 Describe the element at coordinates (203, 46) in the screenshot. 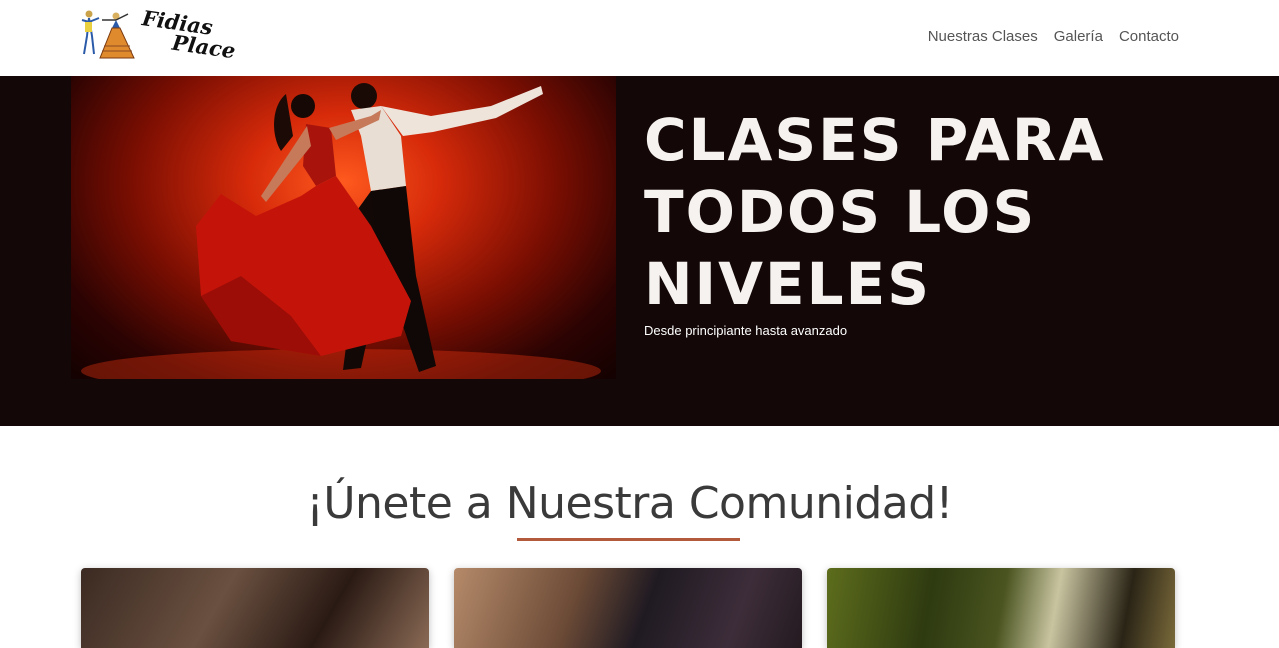

I see `brand-name-line2: Place` at that location.